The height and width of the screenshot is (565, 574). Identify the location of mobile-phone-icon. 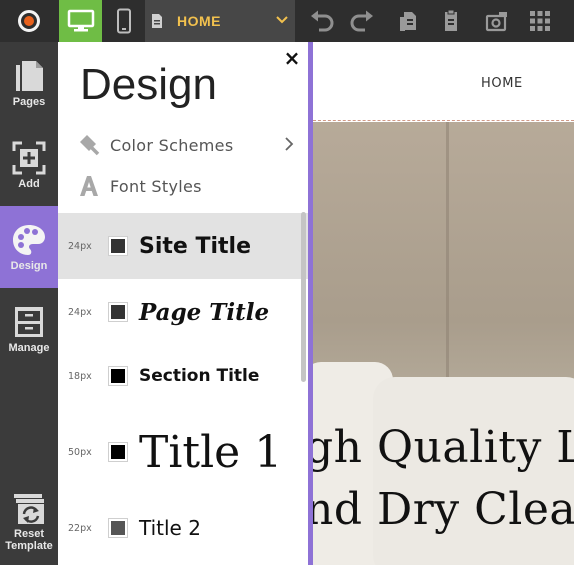
(123, 21).